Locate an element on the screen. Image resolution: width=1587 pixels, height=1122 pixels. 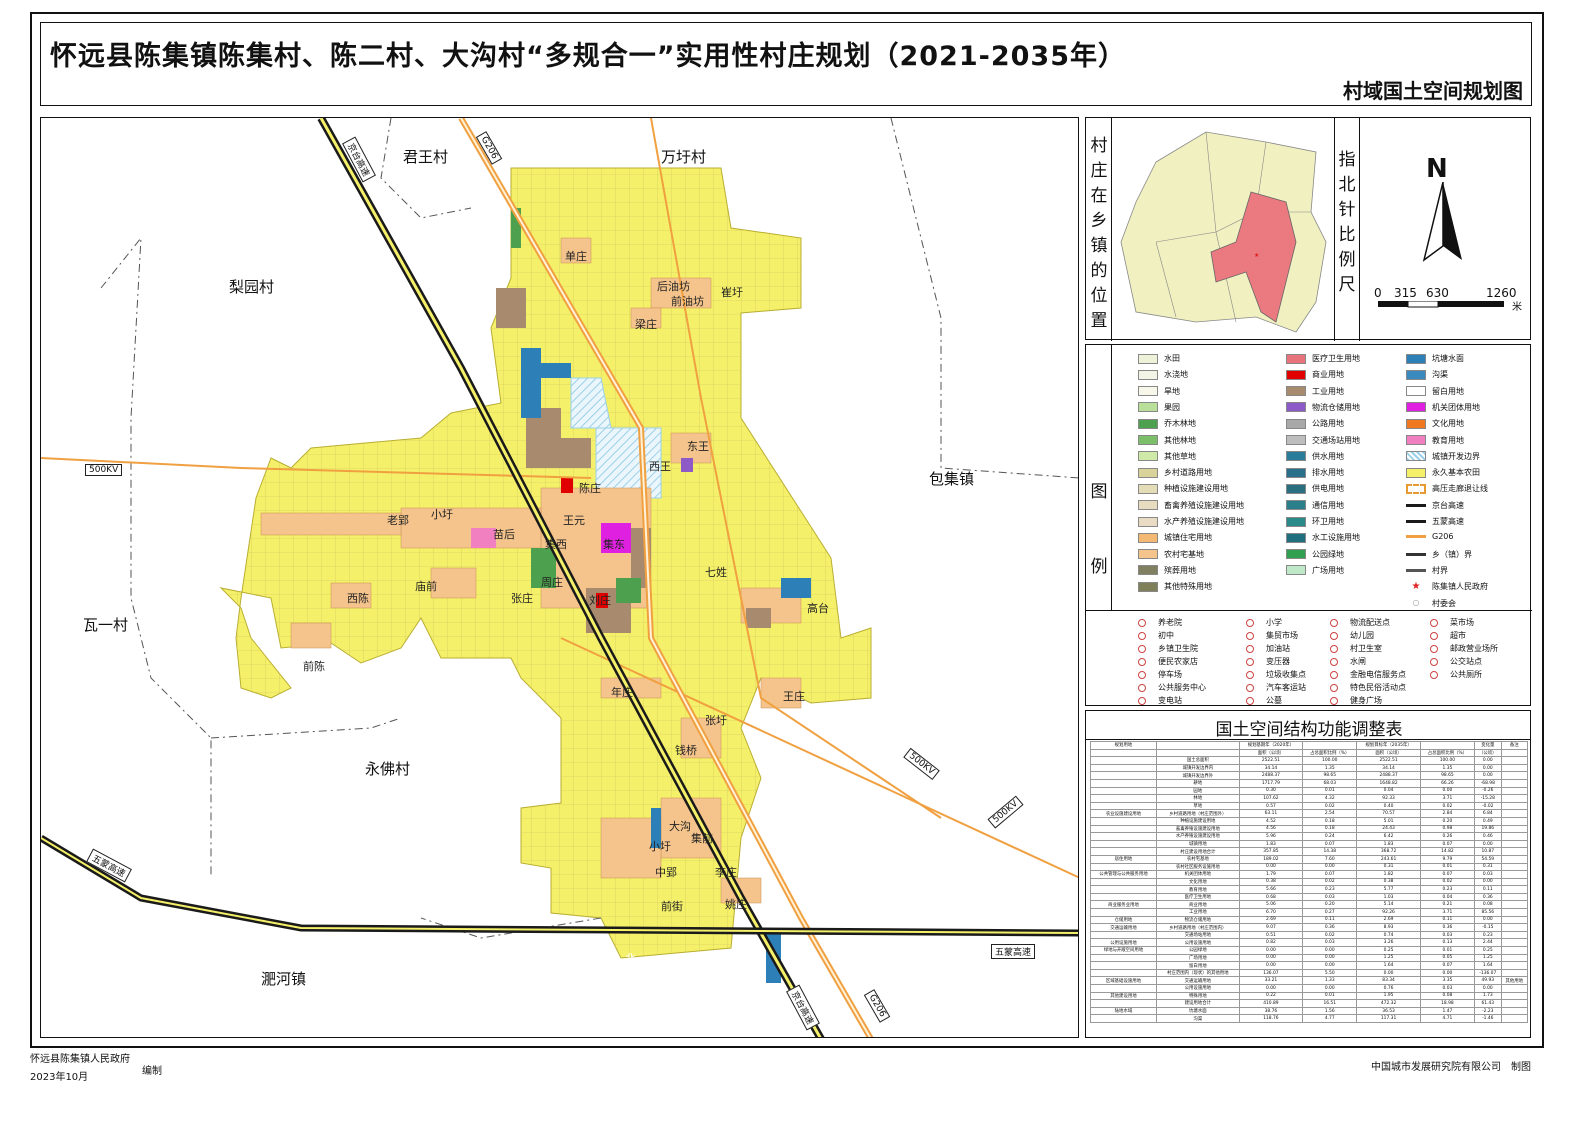
place-label: 梨园村 is located at coordinates (252, 287).